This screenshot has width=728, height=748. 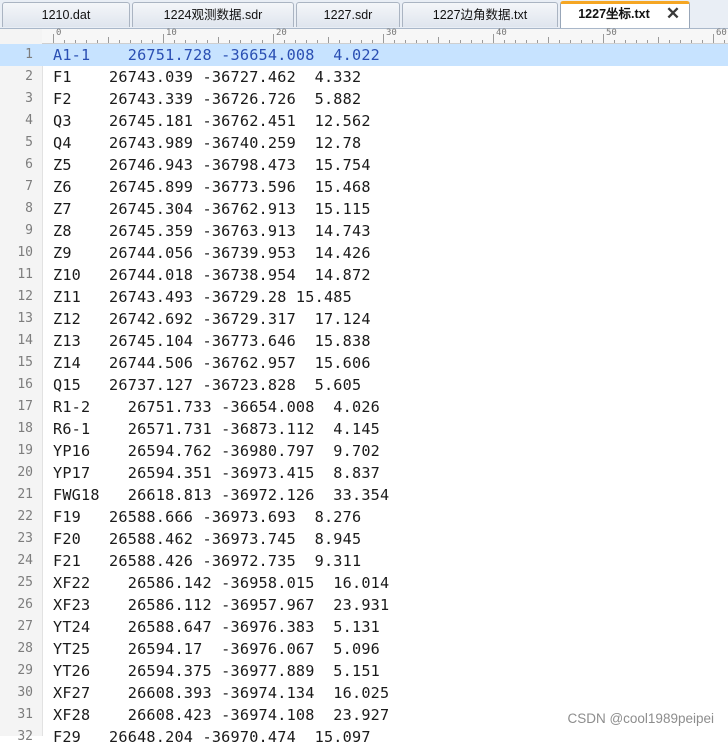 I want to click on text-line: 11 Z10 26744.018 -36738.954 14.872, so click(x=364, y=275).